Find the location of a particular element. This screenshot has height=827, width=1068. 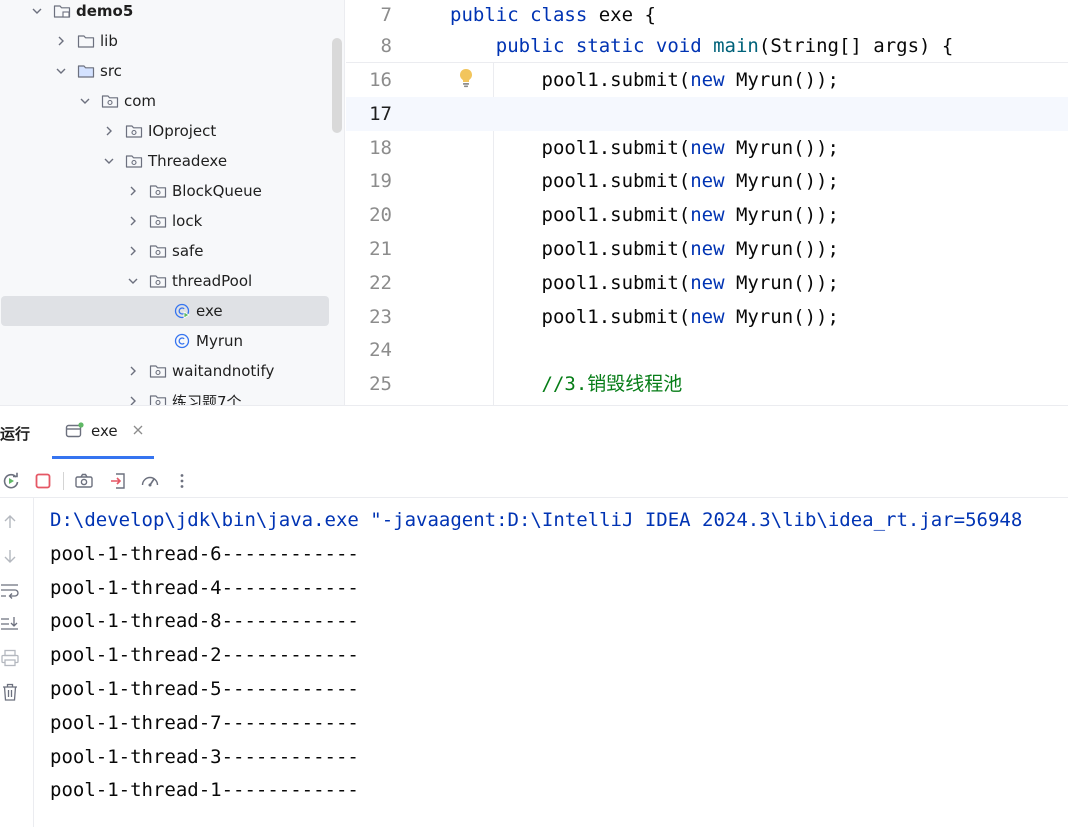

profiler-icon is located at coordinates (150, 481).